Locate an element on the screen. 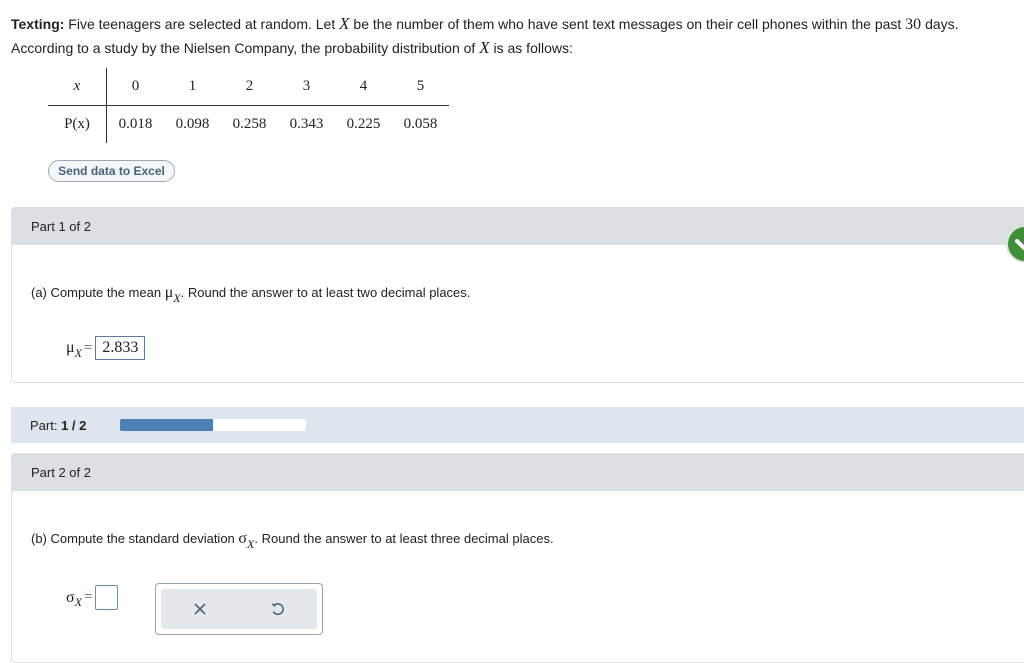  part-2-header: Part 2 of 2 is located at coordinates (518, 472).